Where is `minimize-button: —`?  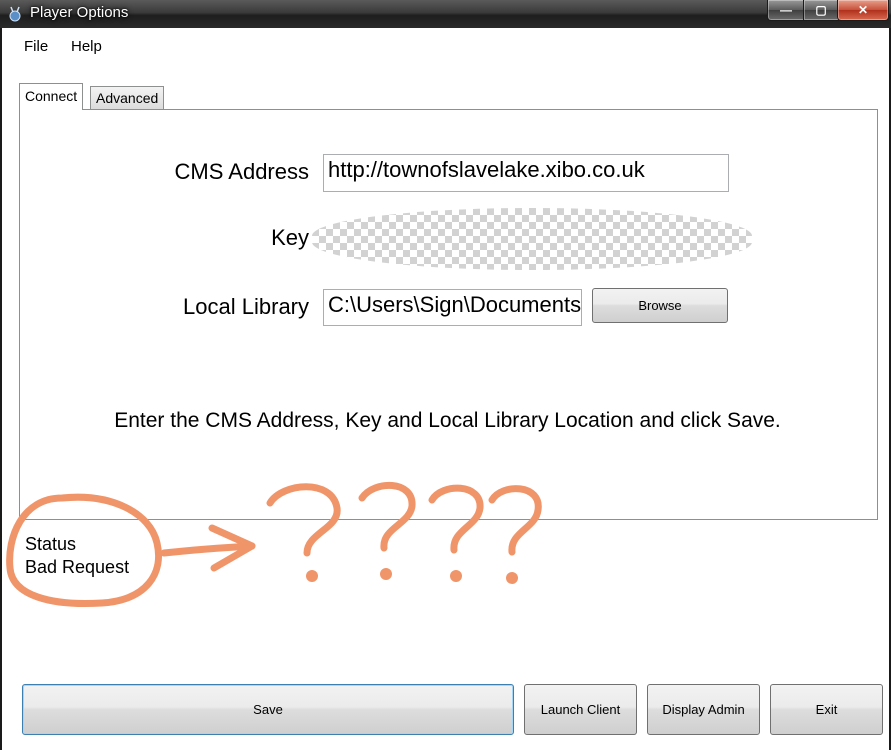 minimize-button: — is located at coordinates (786, 10).